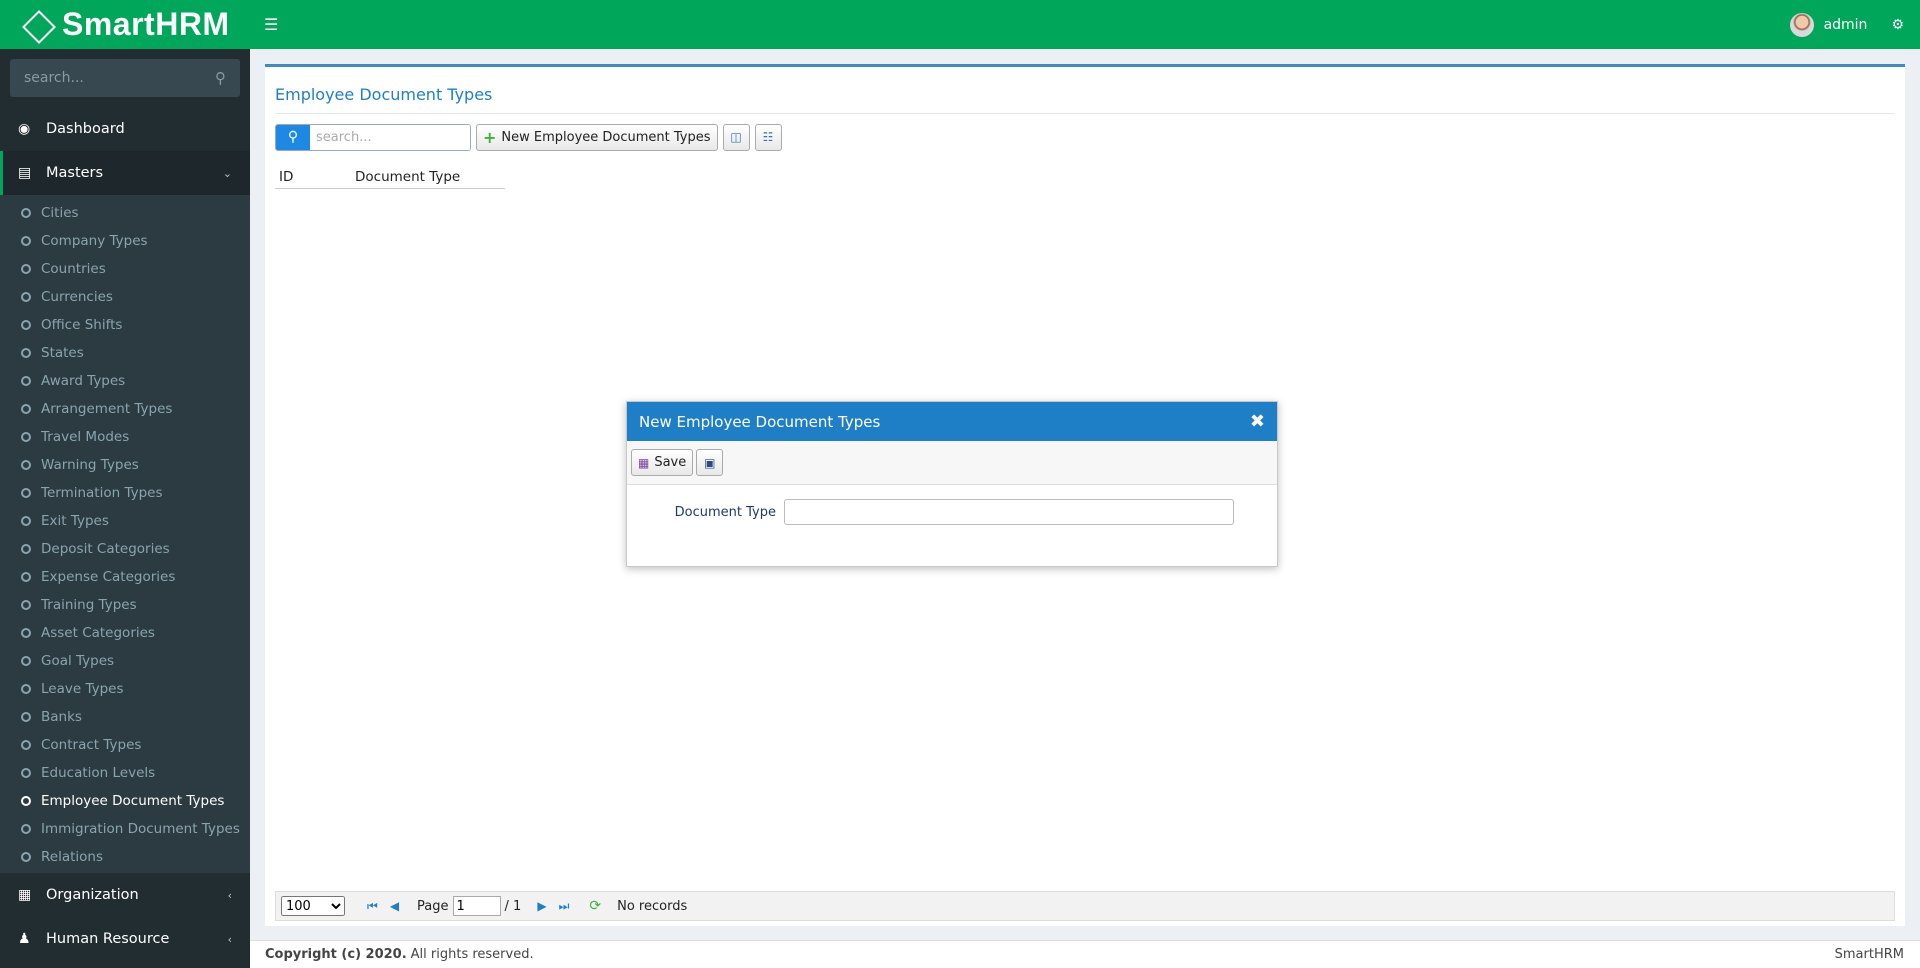  I want to click on quick-search-input, so click(390, 137).